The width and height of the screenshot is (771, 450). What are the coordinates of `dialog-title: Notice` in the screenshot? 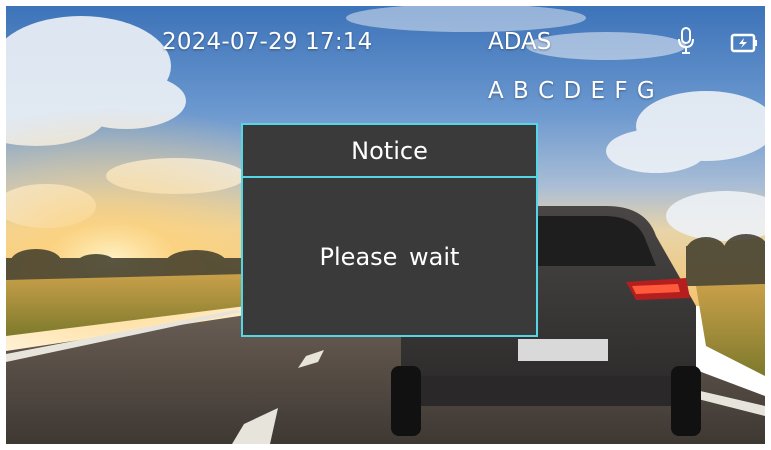 It's located at (389, 151).